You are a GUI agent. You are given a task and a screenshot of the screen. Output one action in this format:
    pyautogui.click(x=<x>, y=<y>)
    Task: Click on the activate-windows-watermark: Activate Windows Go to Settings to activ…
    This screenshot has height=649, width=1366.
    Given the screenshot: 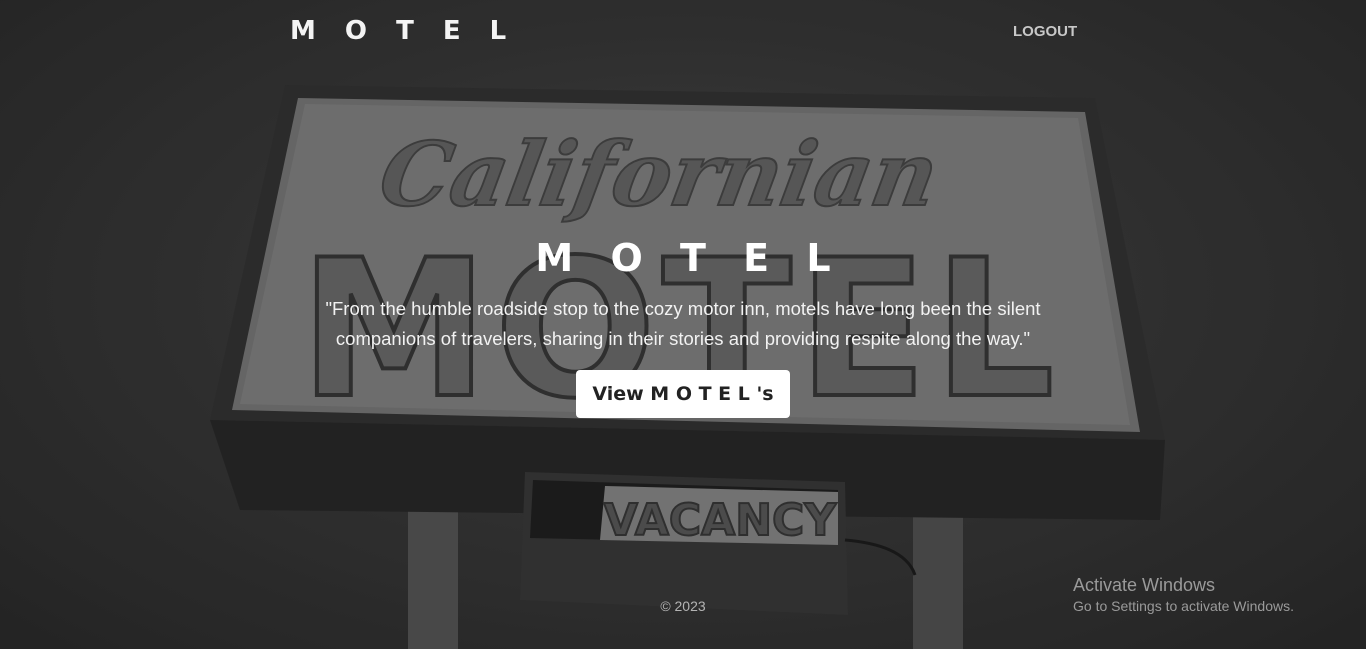 What is the action you would take?
    pyautogui.click(x=1183, y=594)
    